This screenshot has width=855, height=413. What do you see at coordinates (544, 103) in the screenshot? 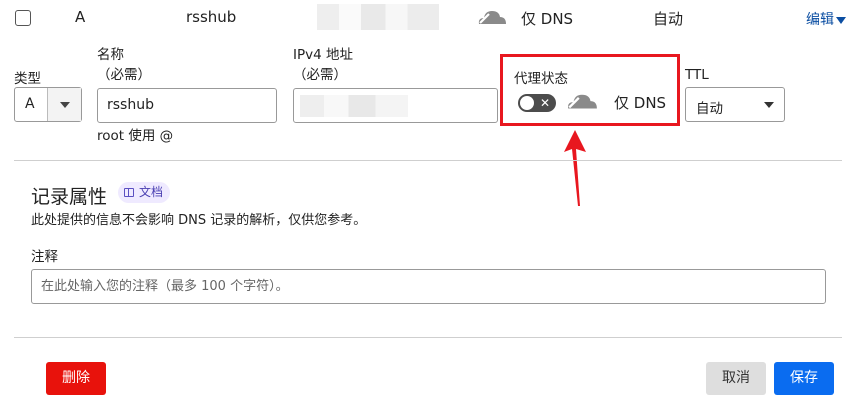
I see `close-icon: ✕` at bounding box center [544, 103].